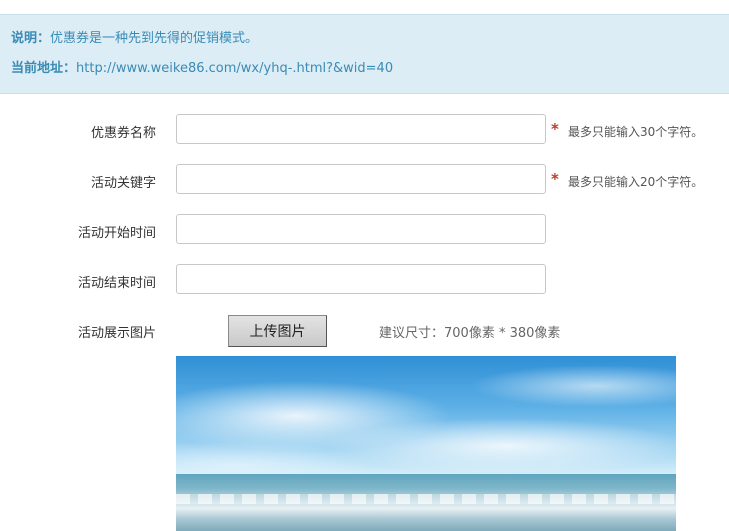 This screenshot has height=531, width=729. What do you see at coordinates (361, 179) in the screenshot?
I see `keyword-input` at bounding box center [361, 179].